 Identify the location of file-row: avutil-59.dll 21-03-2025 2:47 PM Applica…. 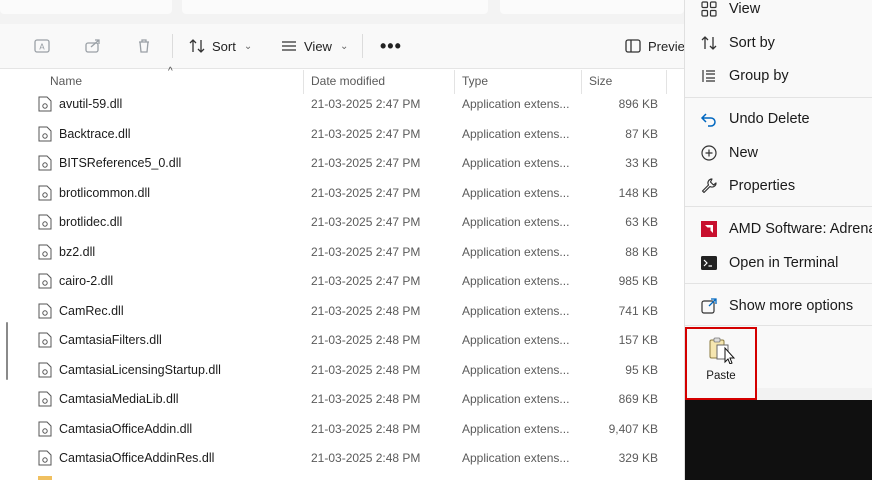
(342, 105).